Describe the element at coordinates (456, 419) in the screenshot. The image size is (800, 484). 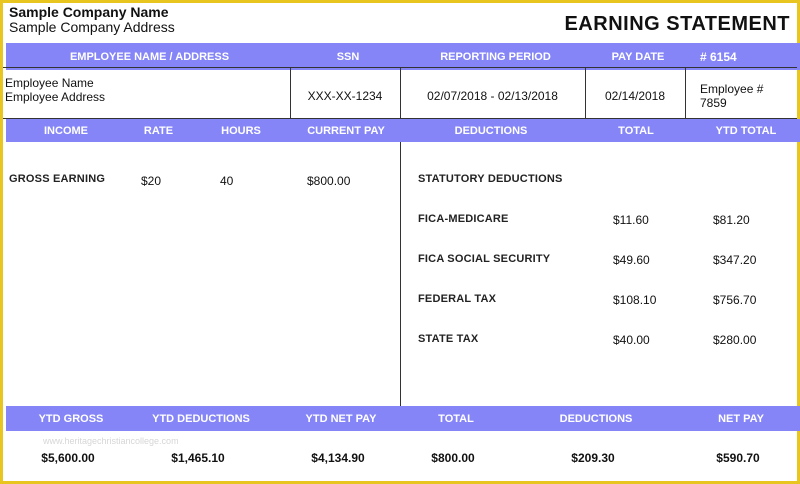
I see `header-summary-total: TOTAL` at that location.